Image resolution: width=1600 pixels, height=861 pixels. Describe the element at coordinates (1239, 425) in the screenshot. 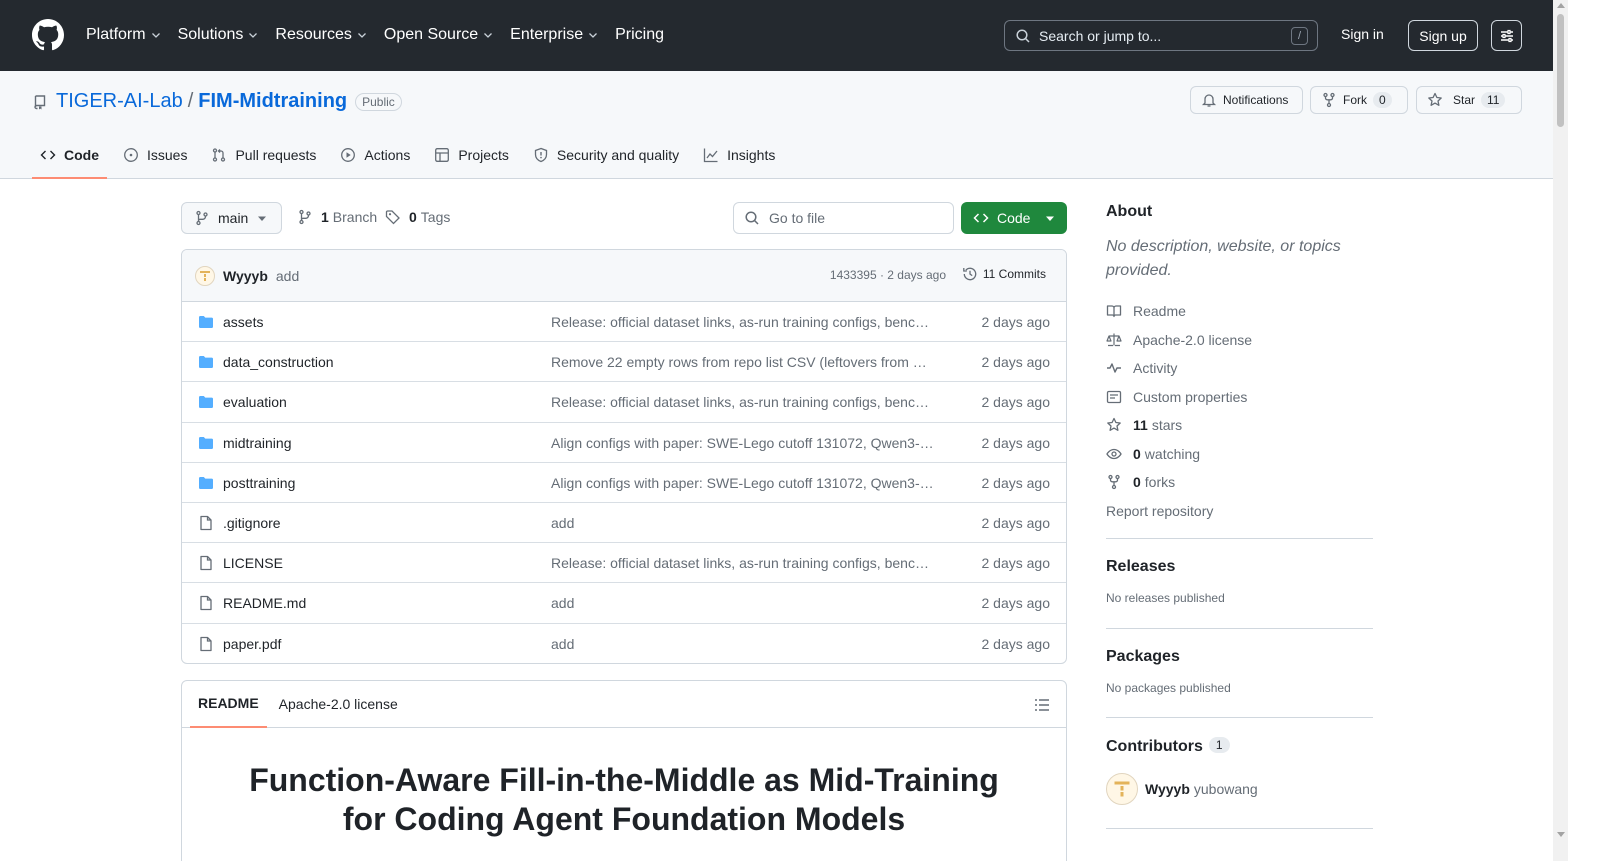

I see `about-item: 11 stars` at that location.